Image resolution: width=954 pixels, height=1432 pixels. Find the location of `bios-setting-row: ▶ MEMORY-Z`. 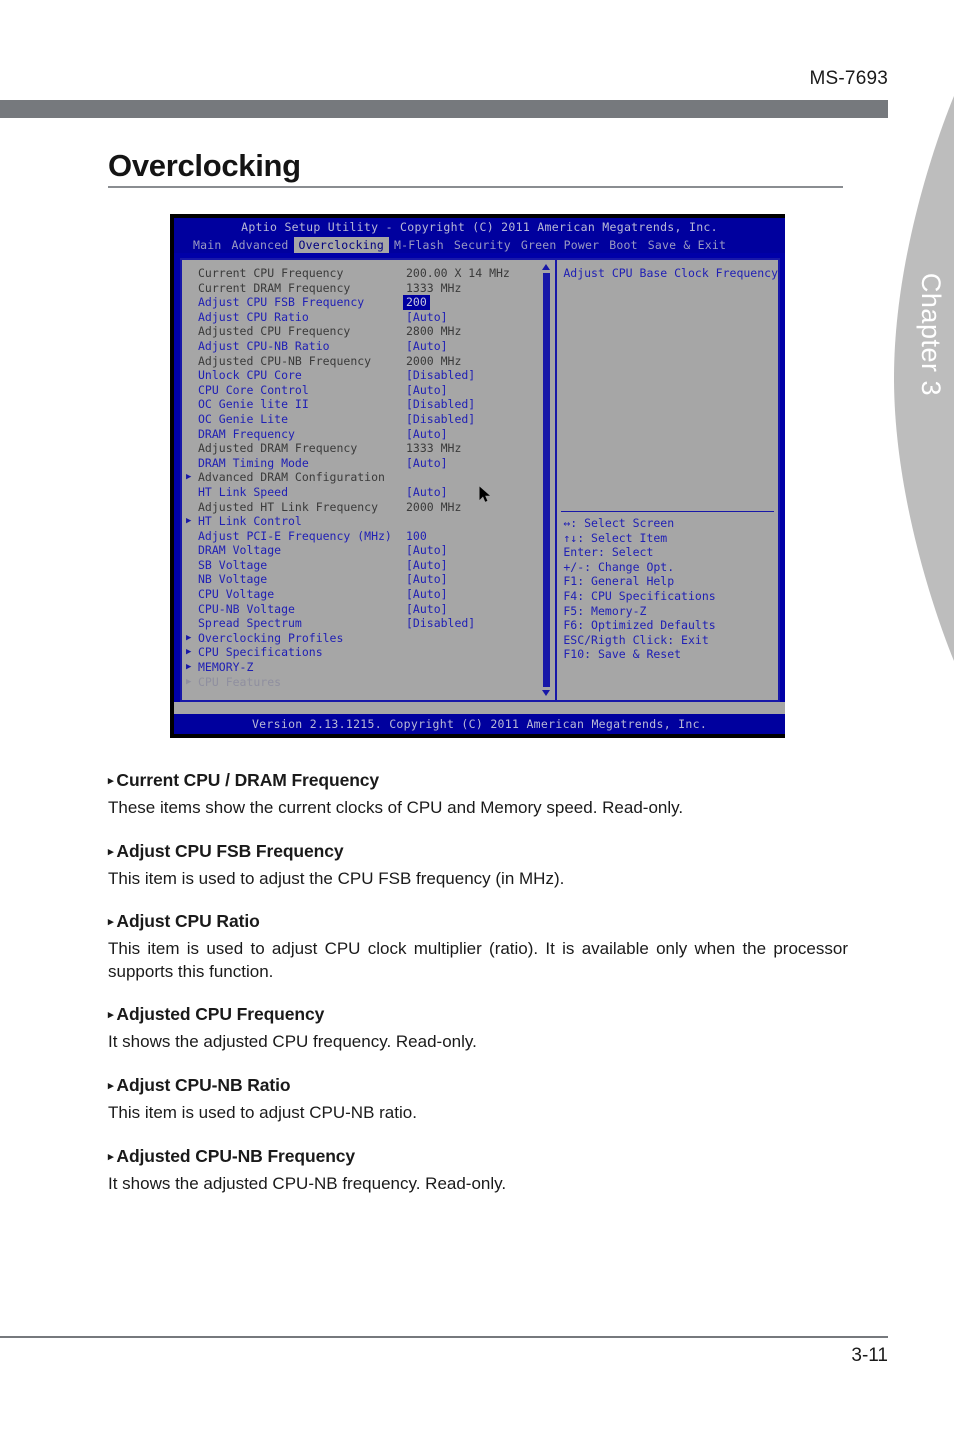

bios-setting-row: ▶ MEMORY-Z is located at coordinates (368, 667).